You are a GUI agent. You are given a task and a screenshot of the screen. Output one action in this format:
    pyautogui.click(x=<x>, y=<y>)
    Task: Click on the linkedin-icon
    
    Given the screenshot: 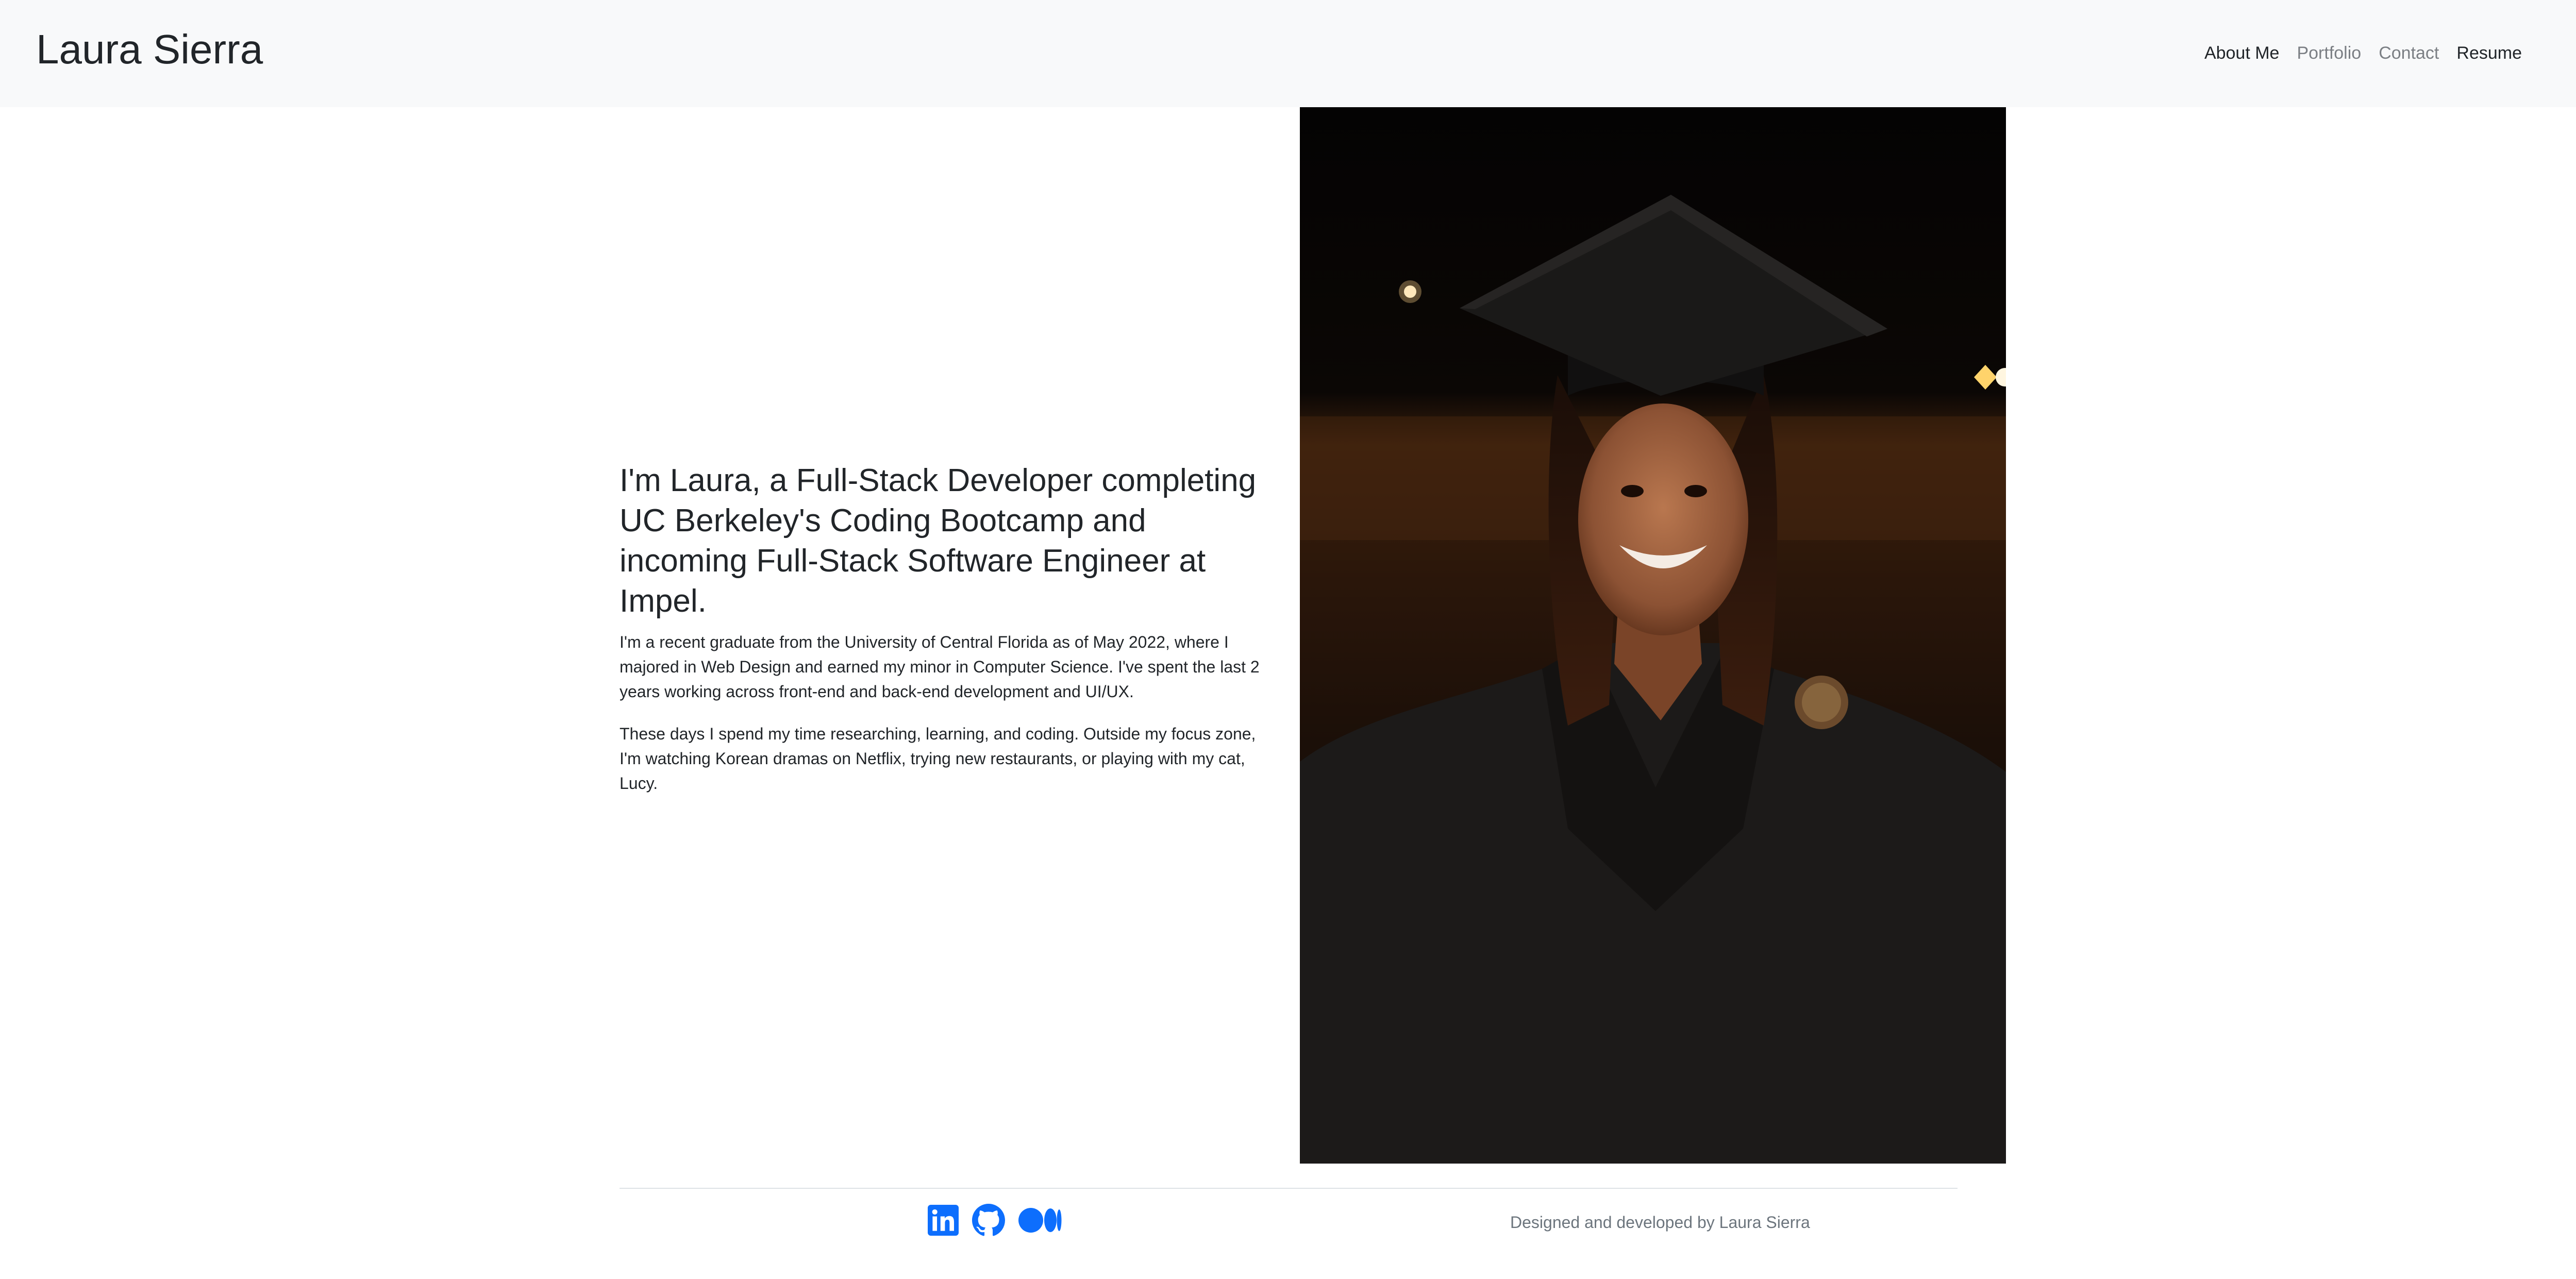 What is the action you would take?
    pyautogui.click(x=943, y=1221)
    